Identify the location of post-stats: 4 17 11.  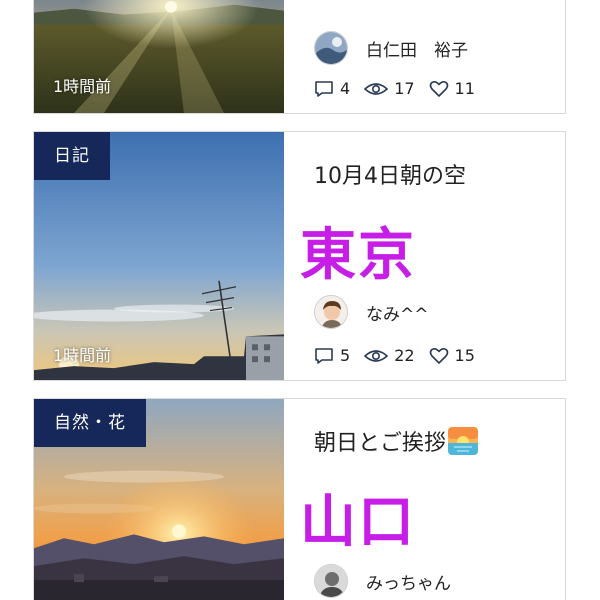
(401, 88).